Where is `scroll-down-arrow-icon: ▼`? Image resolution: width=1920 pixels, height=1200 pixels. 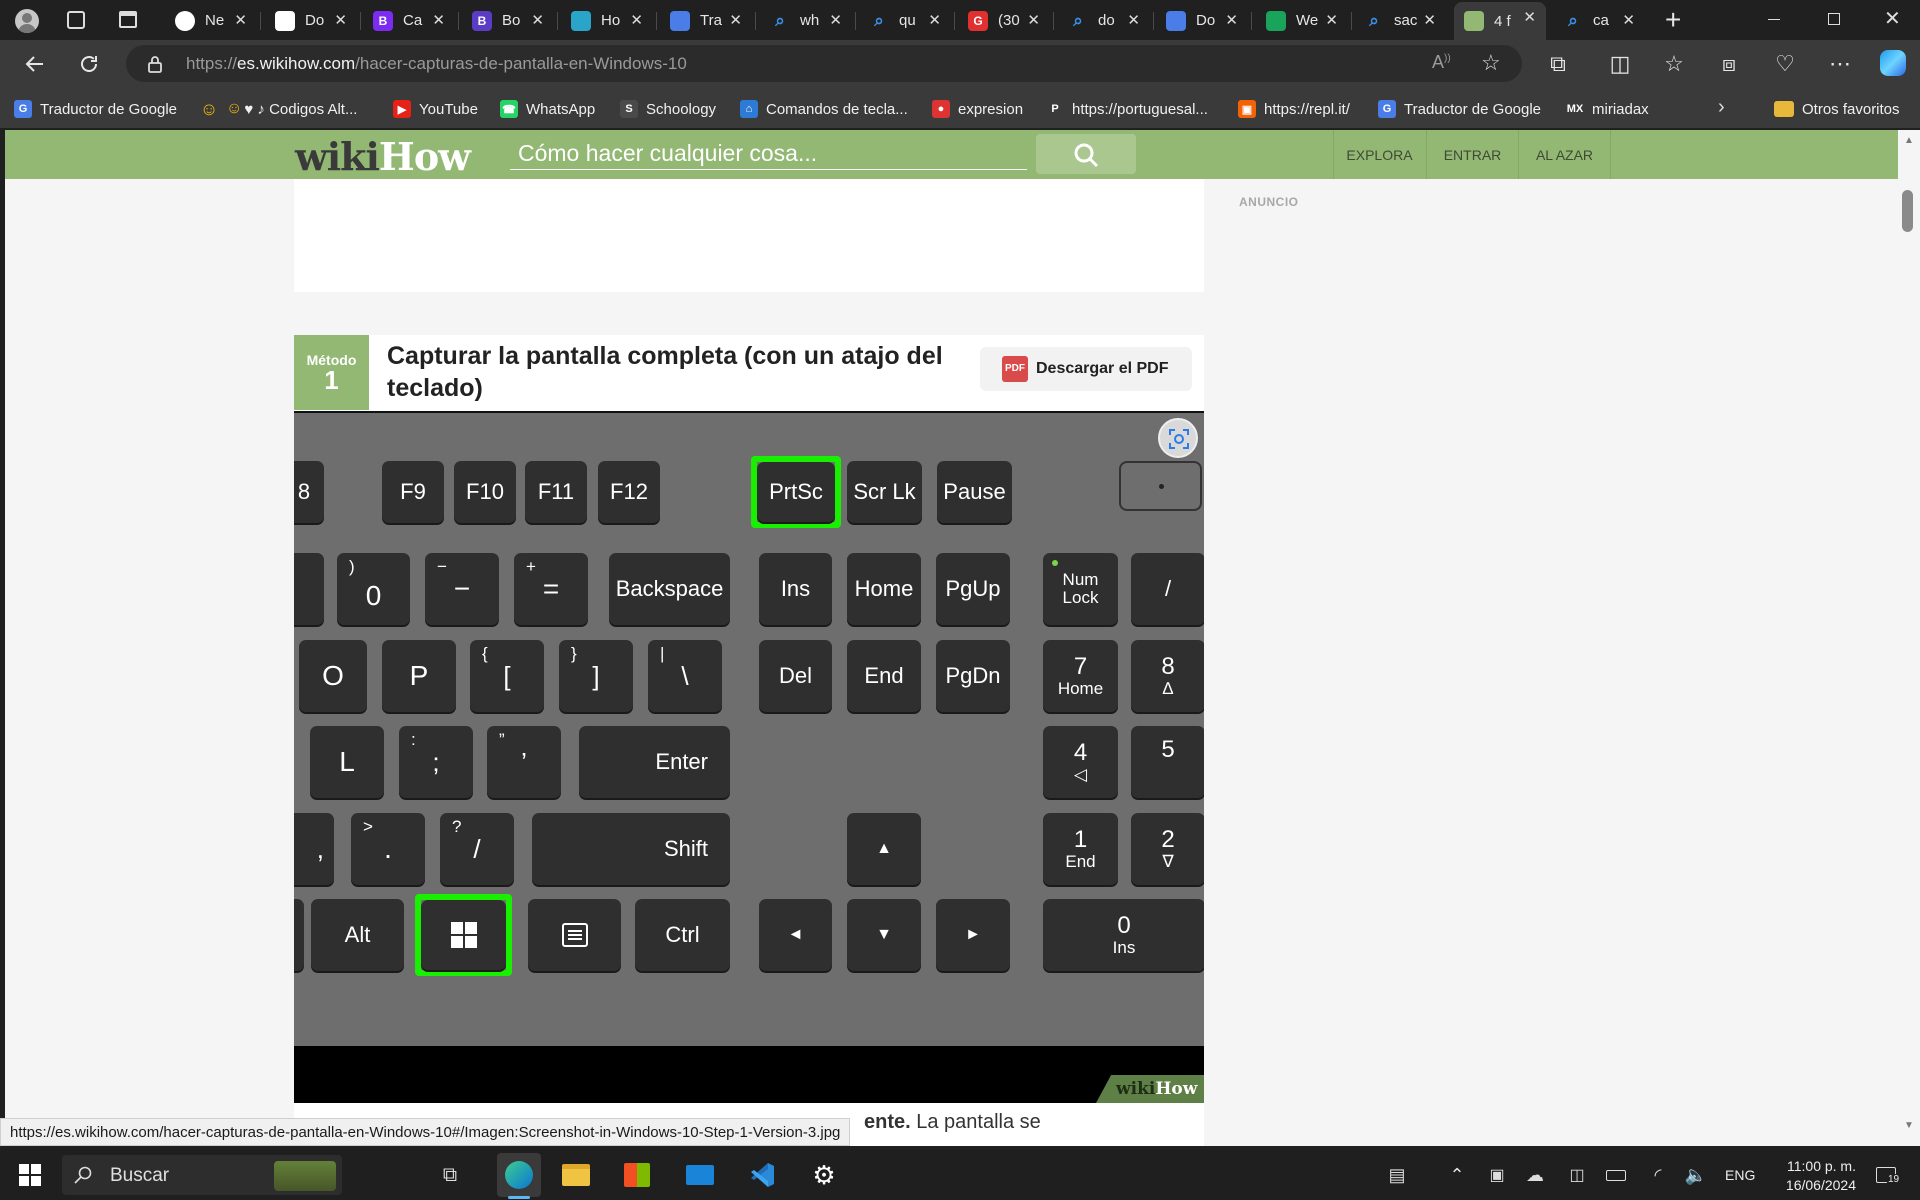 scroll-down-arrow-icon: ▼ is located at coordinates (1909, 1125).